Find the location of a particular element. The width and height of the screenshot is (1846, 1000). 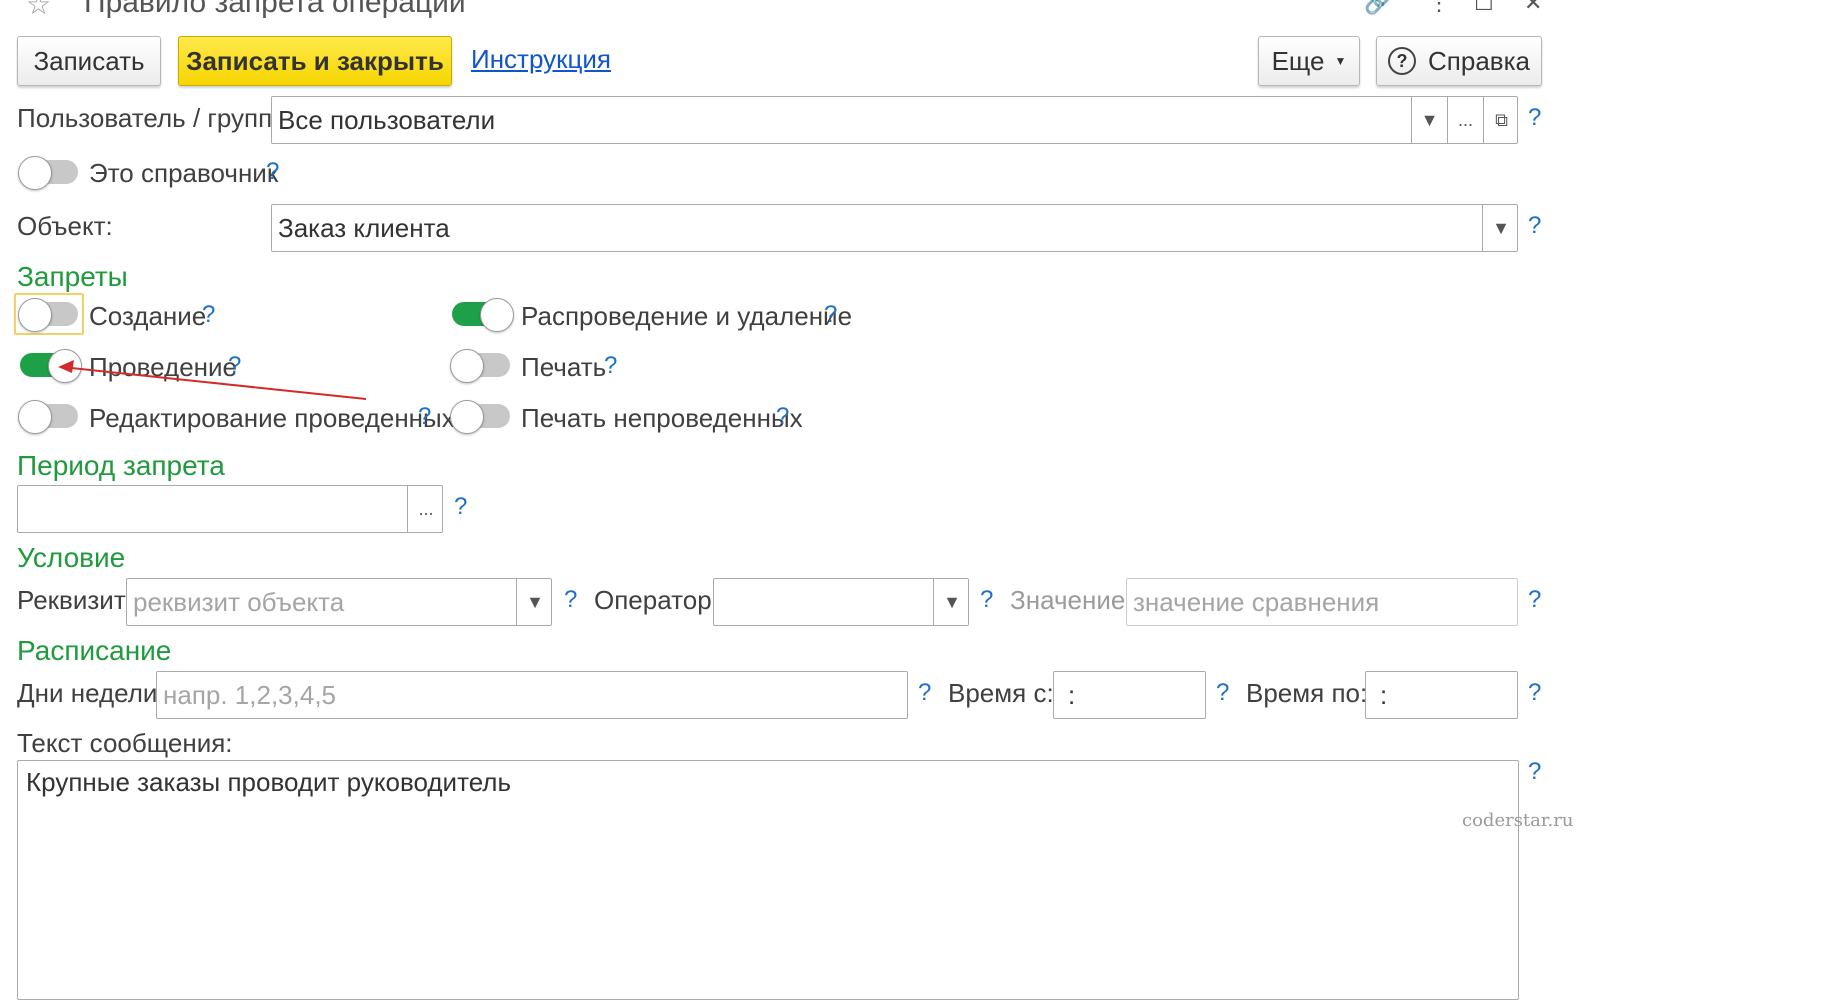

print-unposted-help: ? is located at coordinates (782, 417).